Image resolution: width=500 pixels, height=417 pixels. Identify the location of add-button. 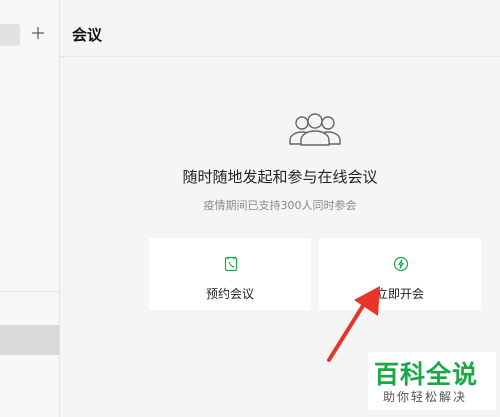
(38, 33).